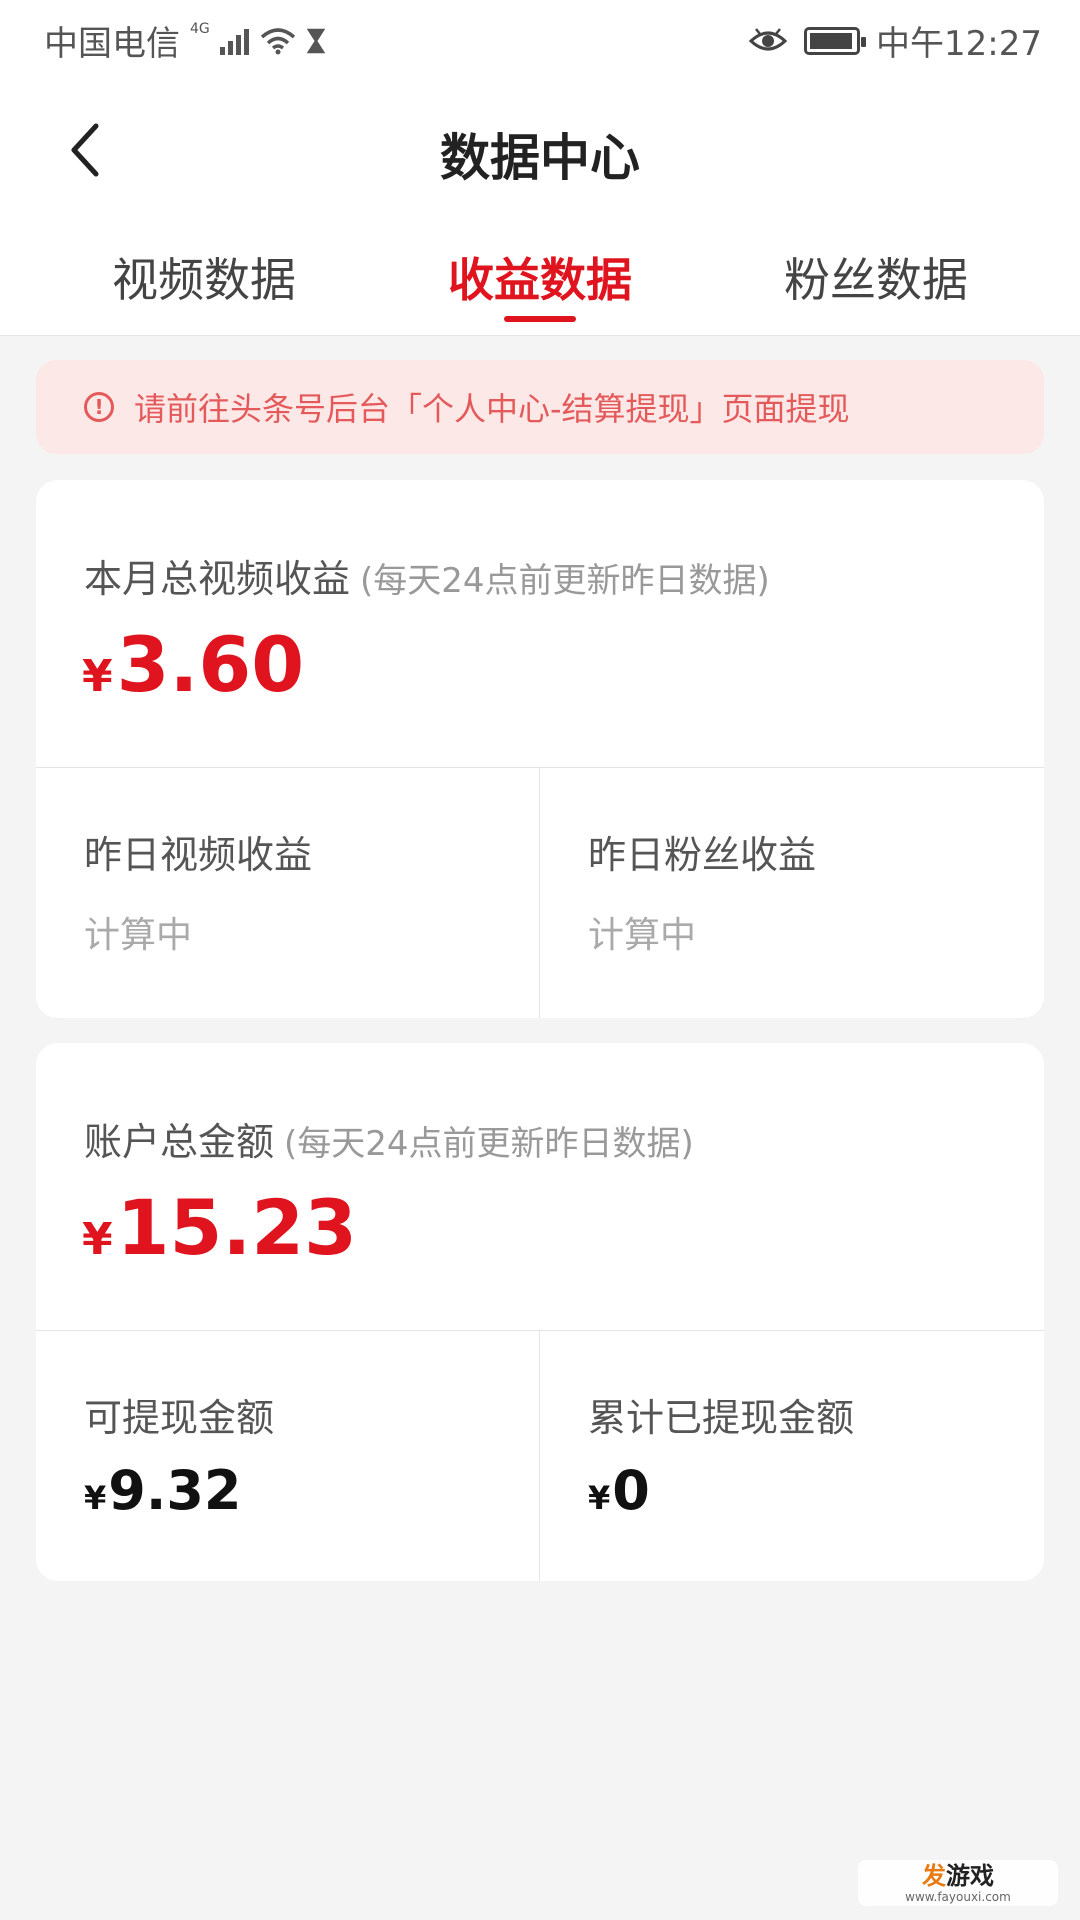  Describe the element at coordinates (565, 581) in the screenshot. I see `monthly-update-note: (每天24点前更新昨日数据)` at that location.